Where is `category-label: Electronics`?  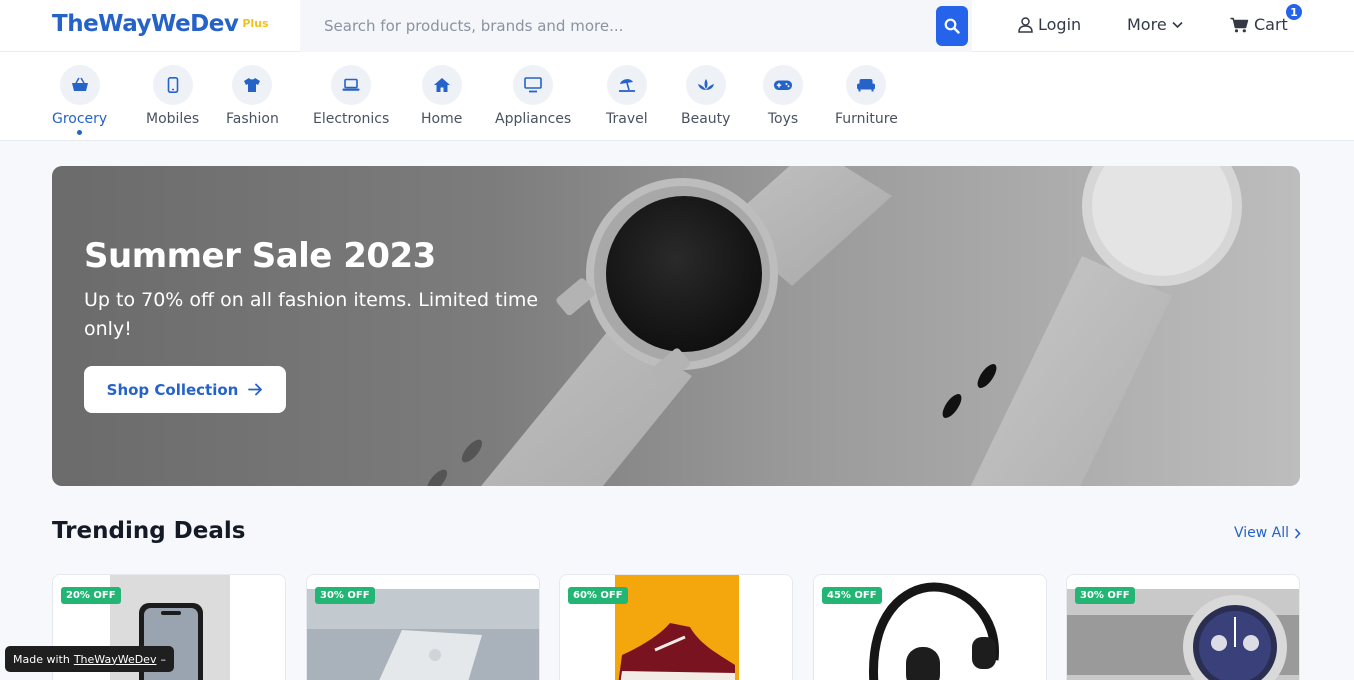 category-label: Electronics is located at coordinates (351, 119).